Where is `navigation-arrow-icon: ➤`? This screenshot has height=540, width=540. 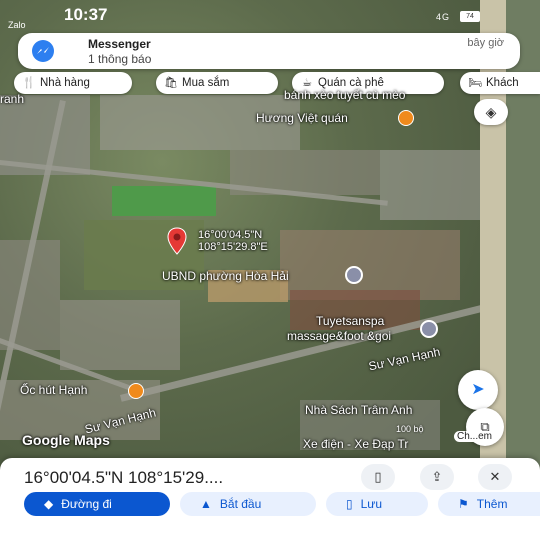 navigation-arrow-icon: ➤ is located at coordinates (478, 389).